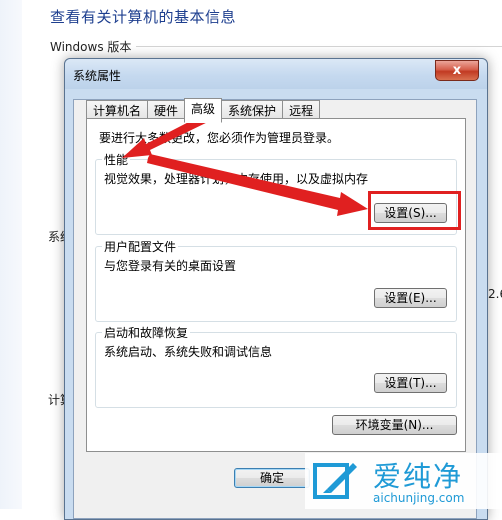 The width and height of the screenshot is (502, 520). I want to click on tab-advanced: 高级, so click(203, 110).